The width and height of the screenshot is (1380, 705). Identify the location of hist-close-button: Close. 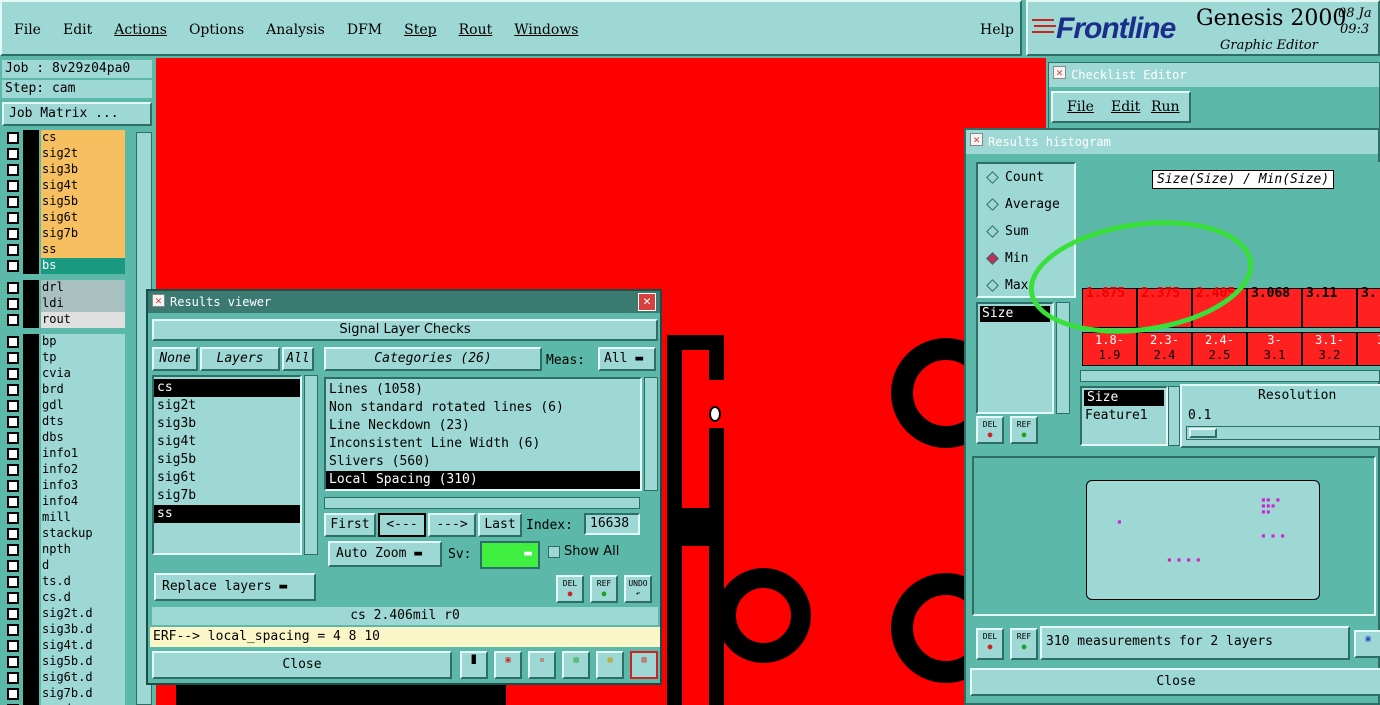
(1175, 682).